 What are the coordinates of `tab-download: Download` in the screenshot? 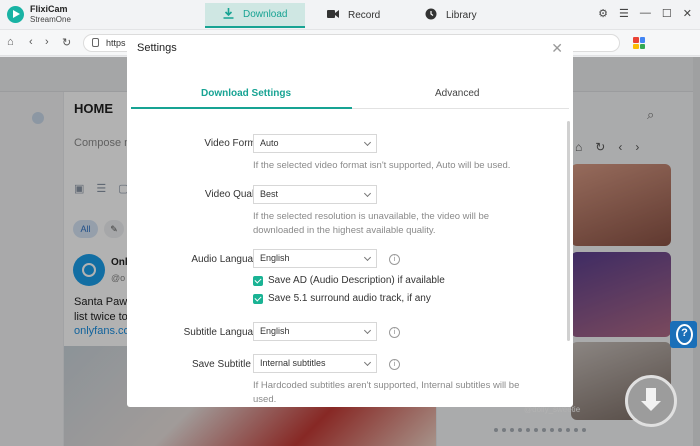 It's located at (255, 15).